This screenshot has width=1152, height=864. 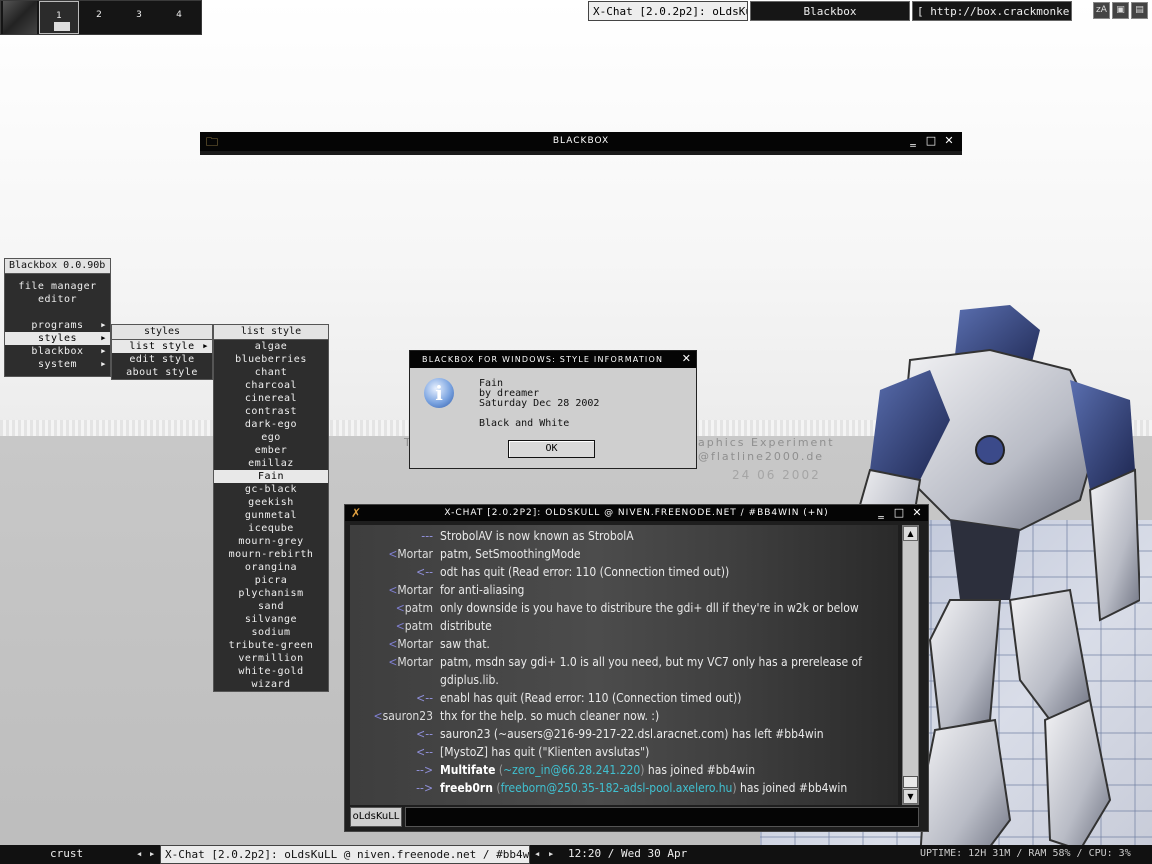 I want to click on workspace-4: 4, so click(x=179, y=17).